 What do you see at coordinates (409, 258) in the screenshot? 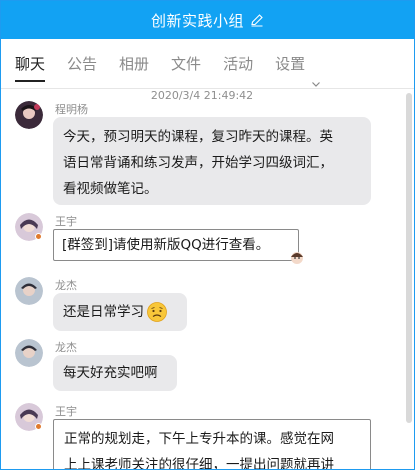
I see `scrollbar` at bounding box center [409, 258].